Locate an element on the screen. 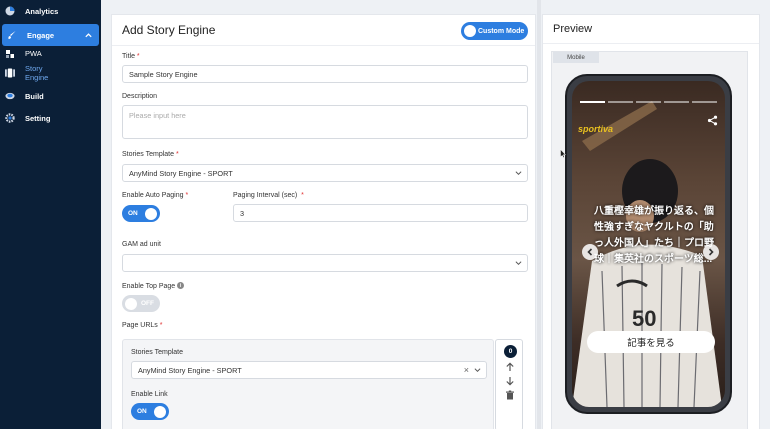 The height and width of the screenshot is (429, 770). share-icon is located at coordinates (712, 120).